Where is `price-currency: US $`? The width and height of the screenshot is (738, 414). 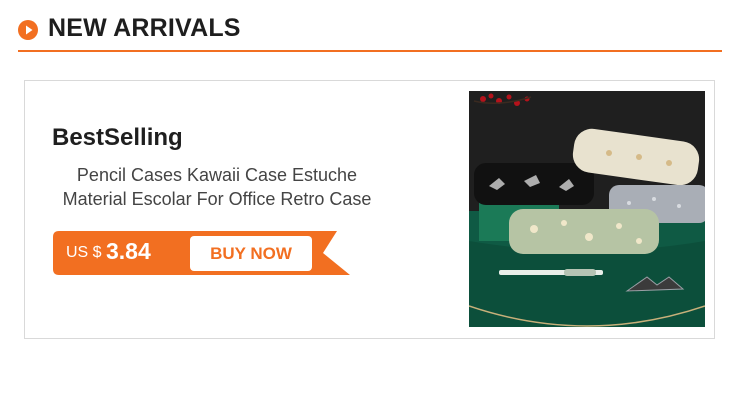 price-currency: US $ is located at coordinates (84, 252).